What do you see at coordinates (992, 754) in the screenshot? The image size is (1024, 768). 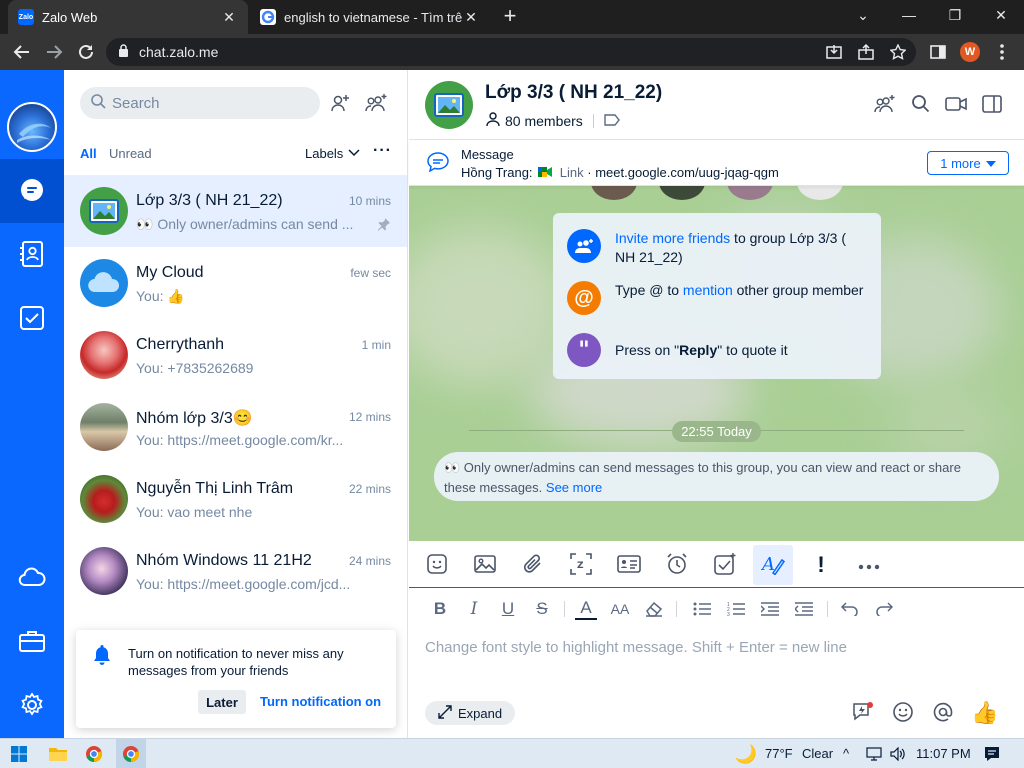 I see `action-center-icon` at bounding box center [992, 754].